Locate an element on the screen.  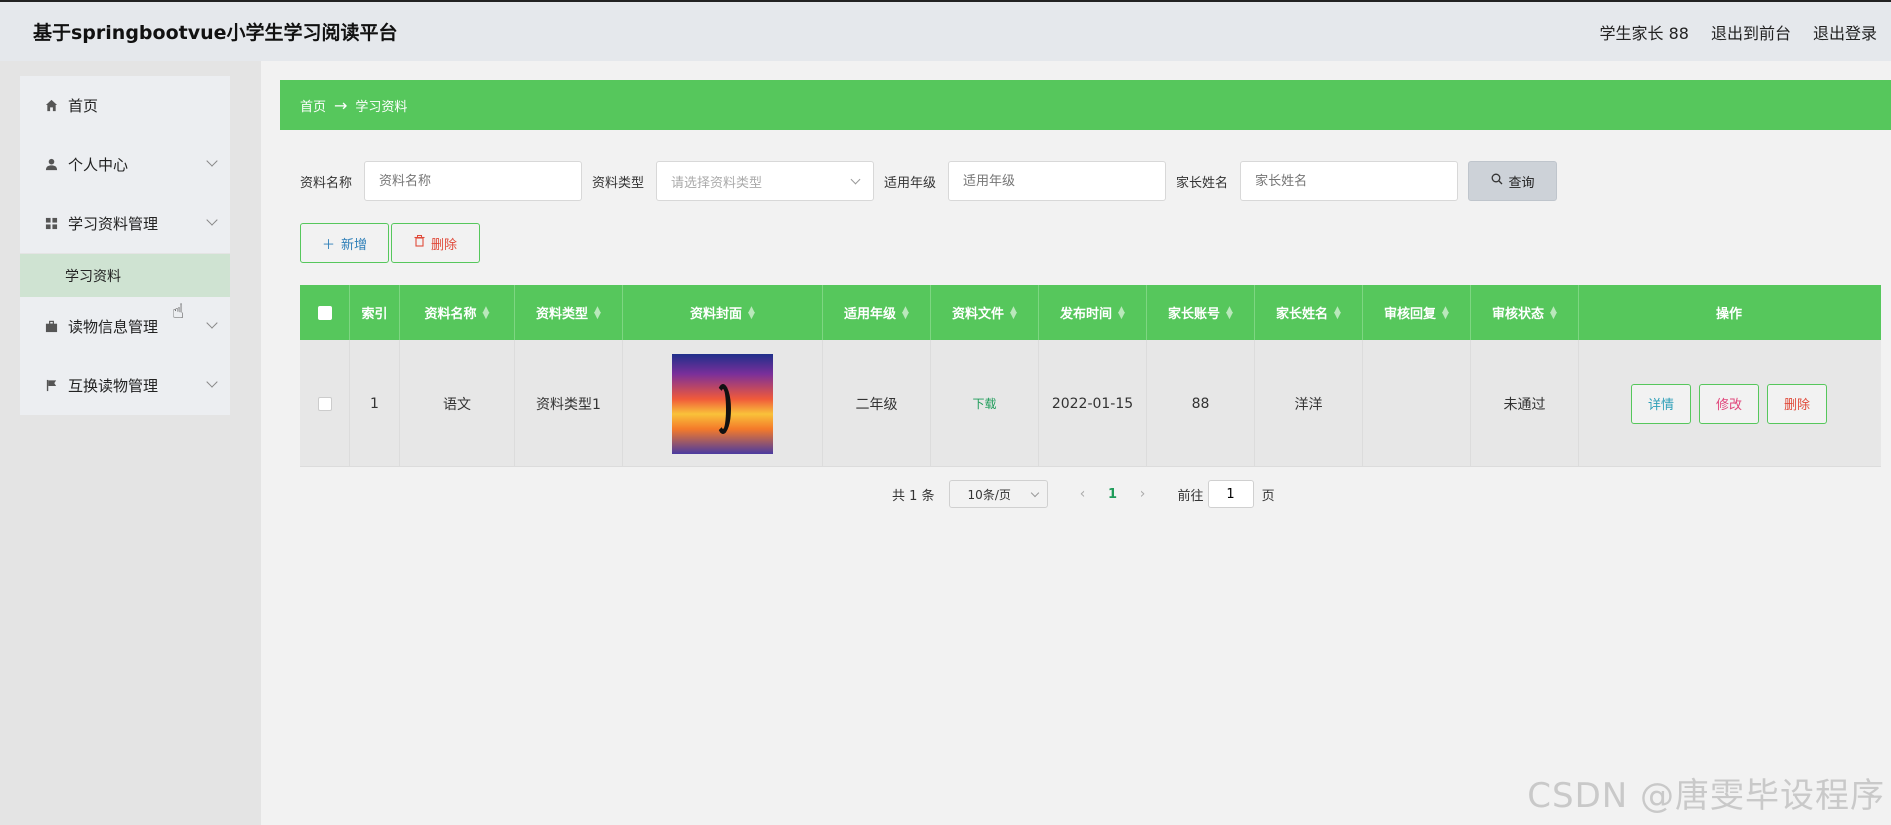
column-header: 家长账号 ▲ ▼ is located at coordinates (1201, 312).